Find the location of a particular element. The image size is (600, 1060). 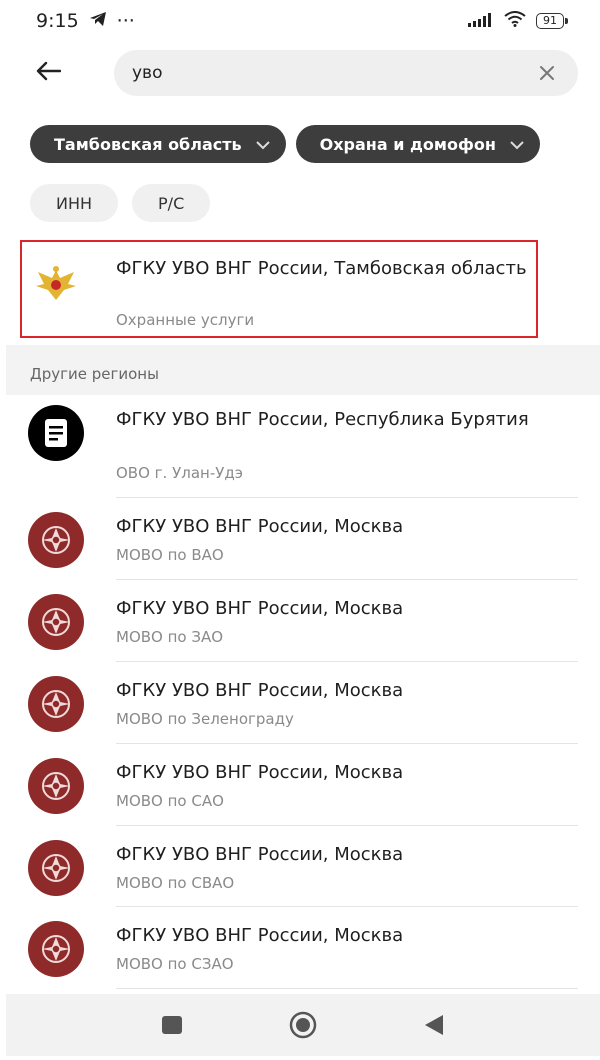

home-circle-icon is located at coordinates (303, 1025).